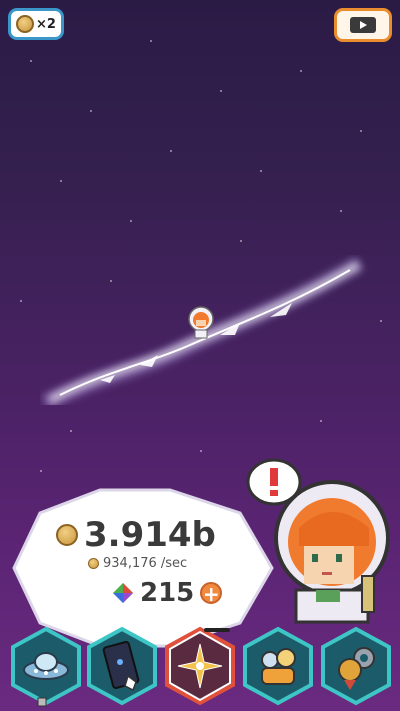 This screenshot has width=400, height=711. I want to click on nav-ufo-button, so click(46, 666).